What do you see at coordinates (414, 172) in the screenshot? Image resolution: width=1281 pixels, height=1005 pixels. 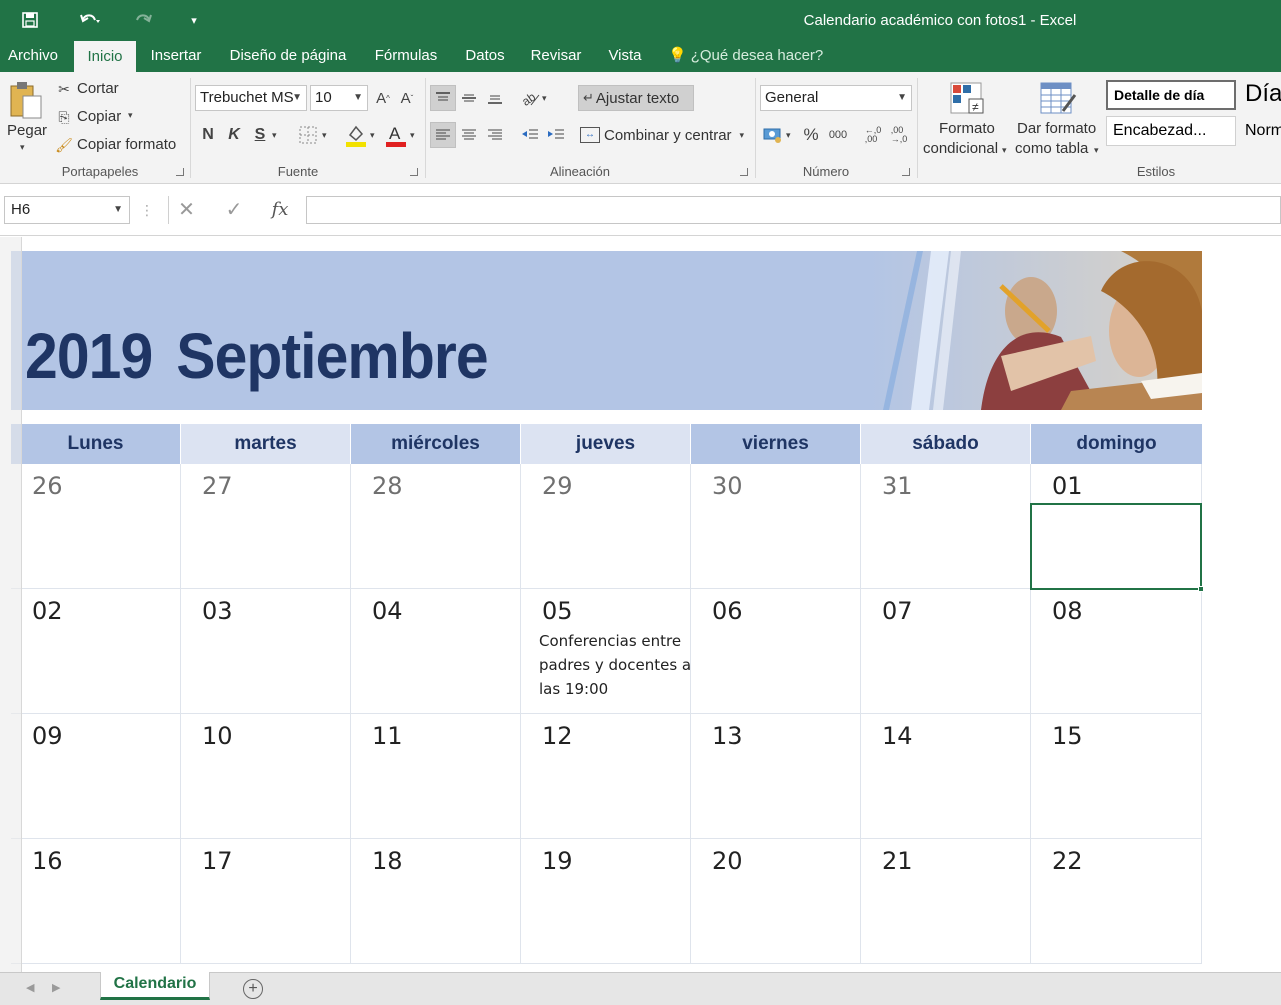 I see `font-launcher-icon` at bounding box center [414, 172].